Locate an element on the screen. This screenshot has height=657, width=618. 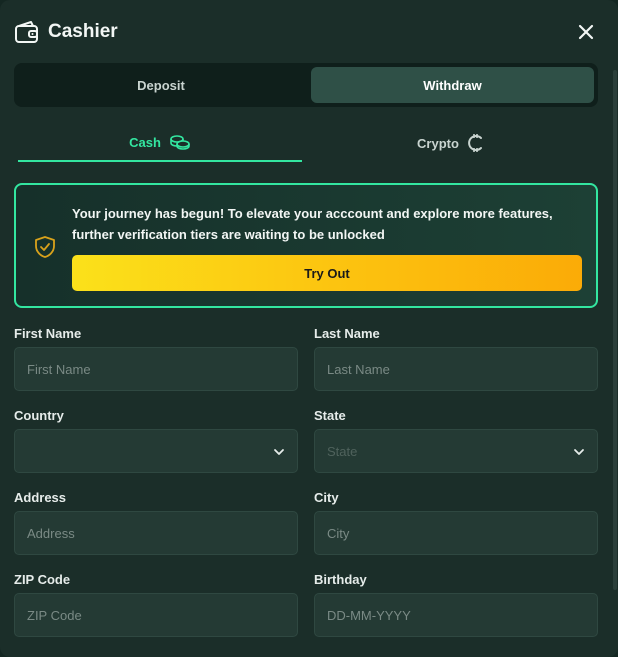
deposit-button: Deposit is located at coordinates (161, 85).